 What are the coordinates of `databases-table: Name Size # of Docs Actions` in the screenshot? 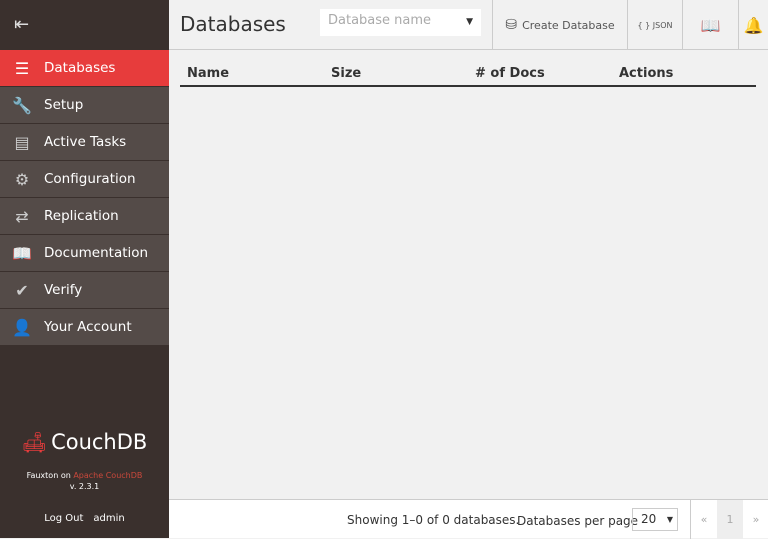 It's located at (468, 74).